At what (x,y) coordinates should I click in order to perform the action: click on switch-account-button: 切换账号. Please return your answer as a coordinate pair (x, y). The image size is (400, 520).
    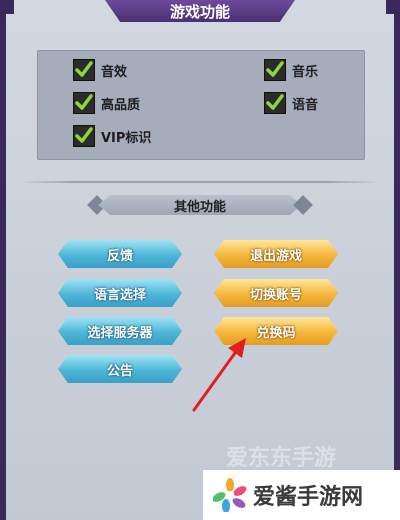
    Looking at the image, I should click on (276, 293).